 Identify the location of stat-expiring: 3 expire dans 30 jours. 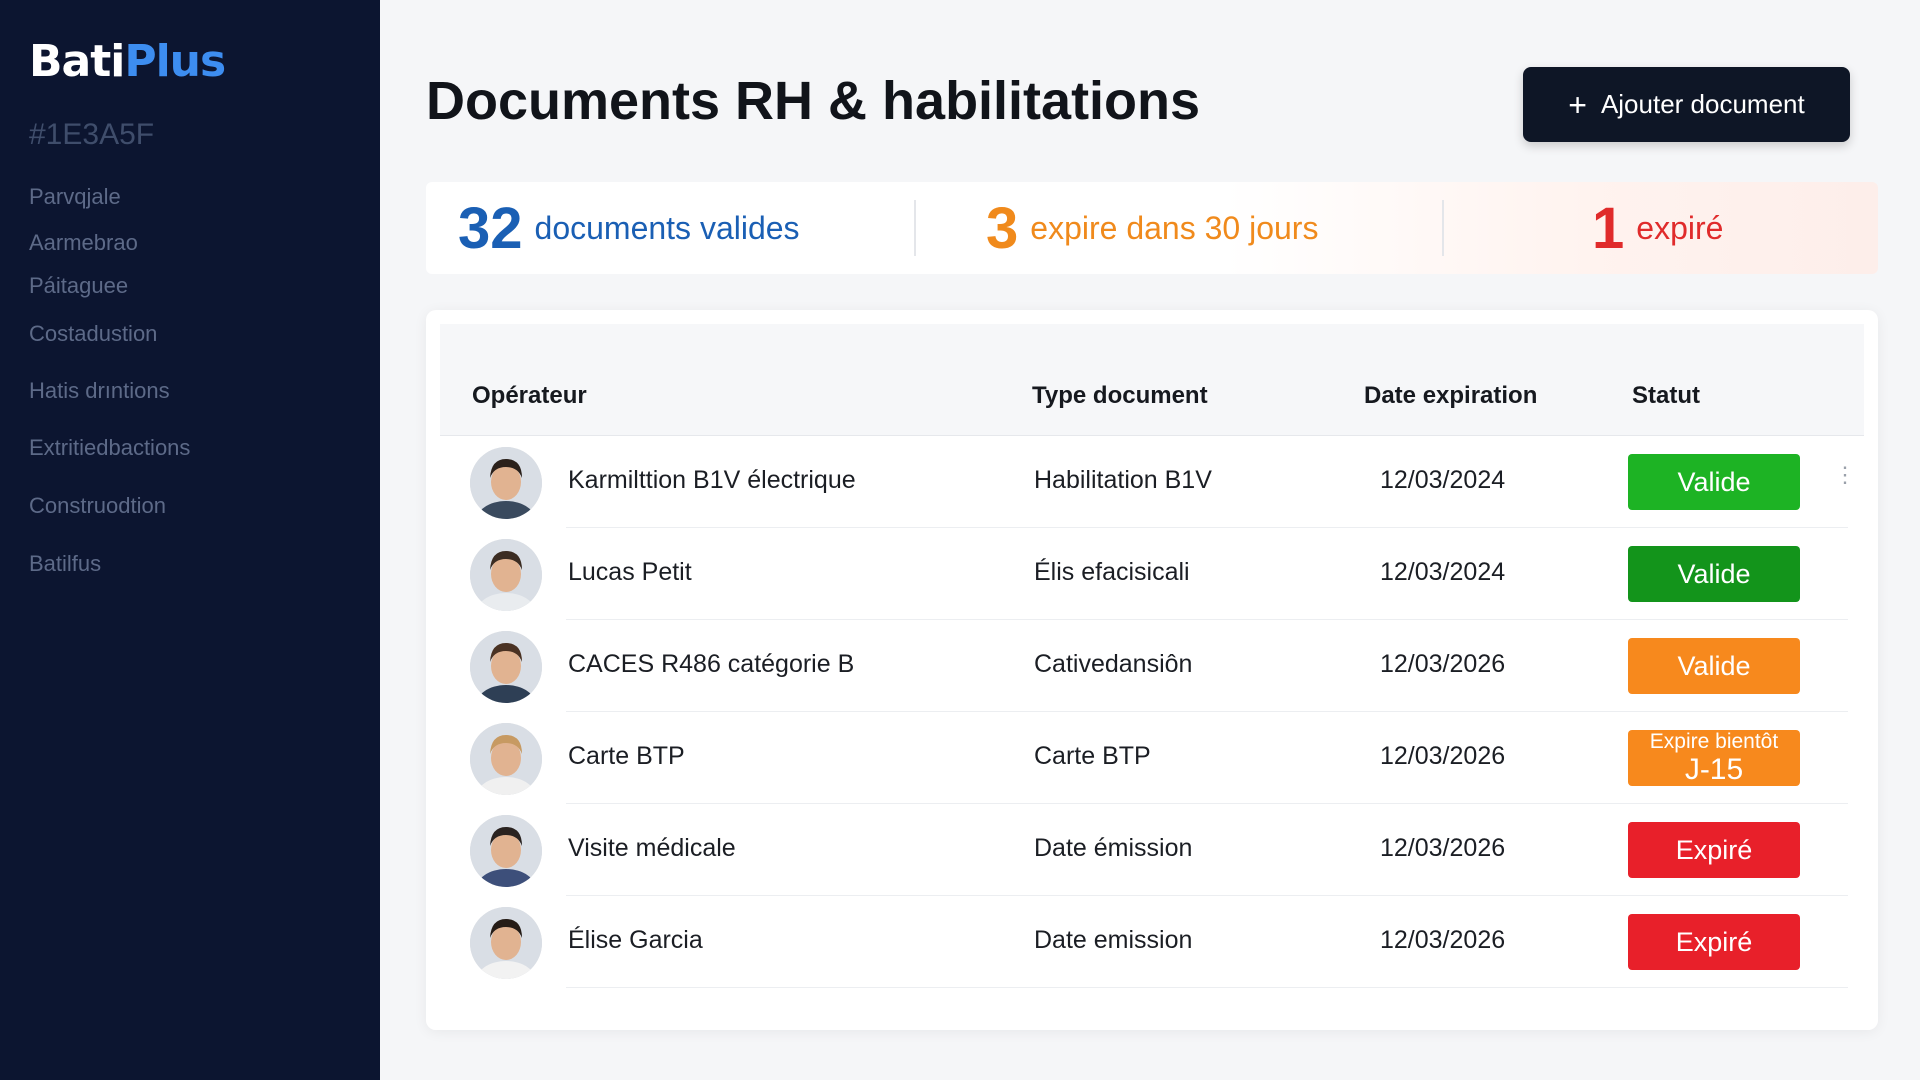
(1152, 228).